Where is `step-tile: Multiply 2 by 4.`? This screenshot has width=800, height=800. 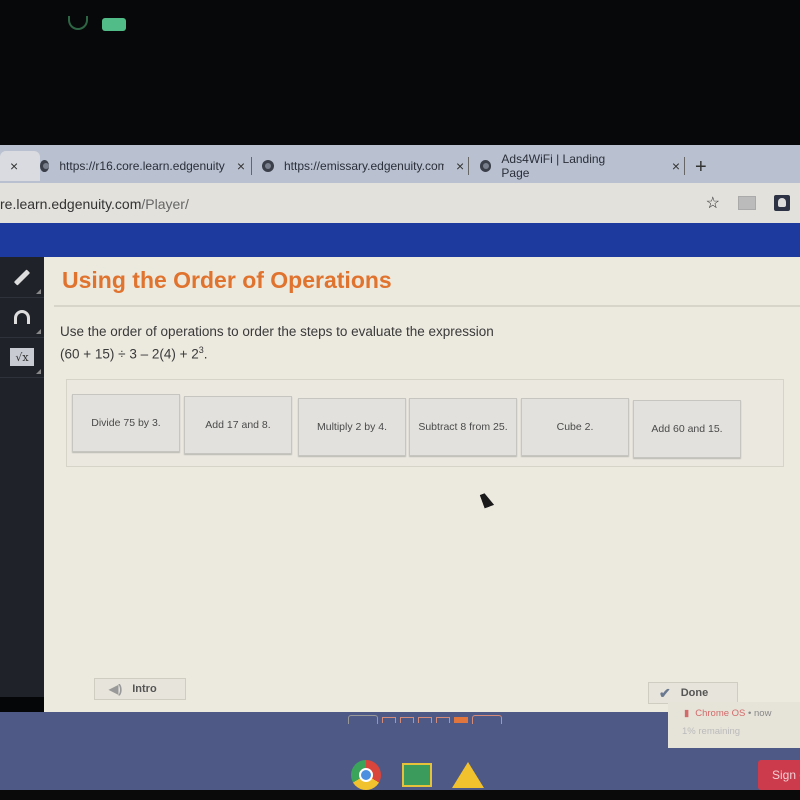 step-tile: Multiply 2 by 4. is located at coordinates (352, 427).